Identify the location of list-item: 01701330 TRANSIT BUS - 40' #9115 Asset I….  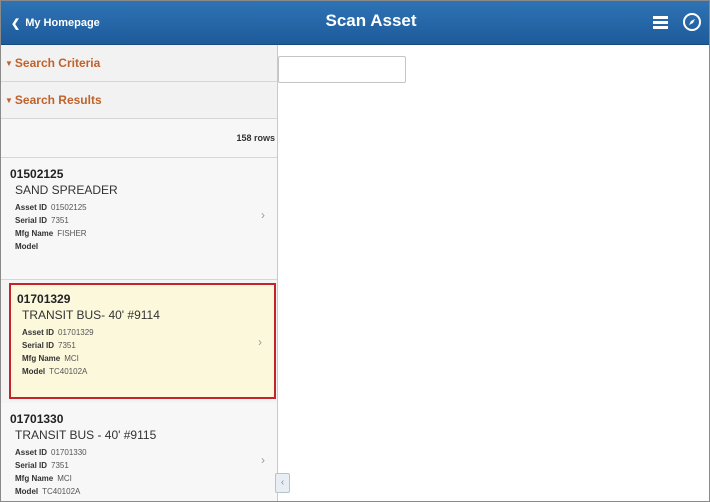
(139, 452).